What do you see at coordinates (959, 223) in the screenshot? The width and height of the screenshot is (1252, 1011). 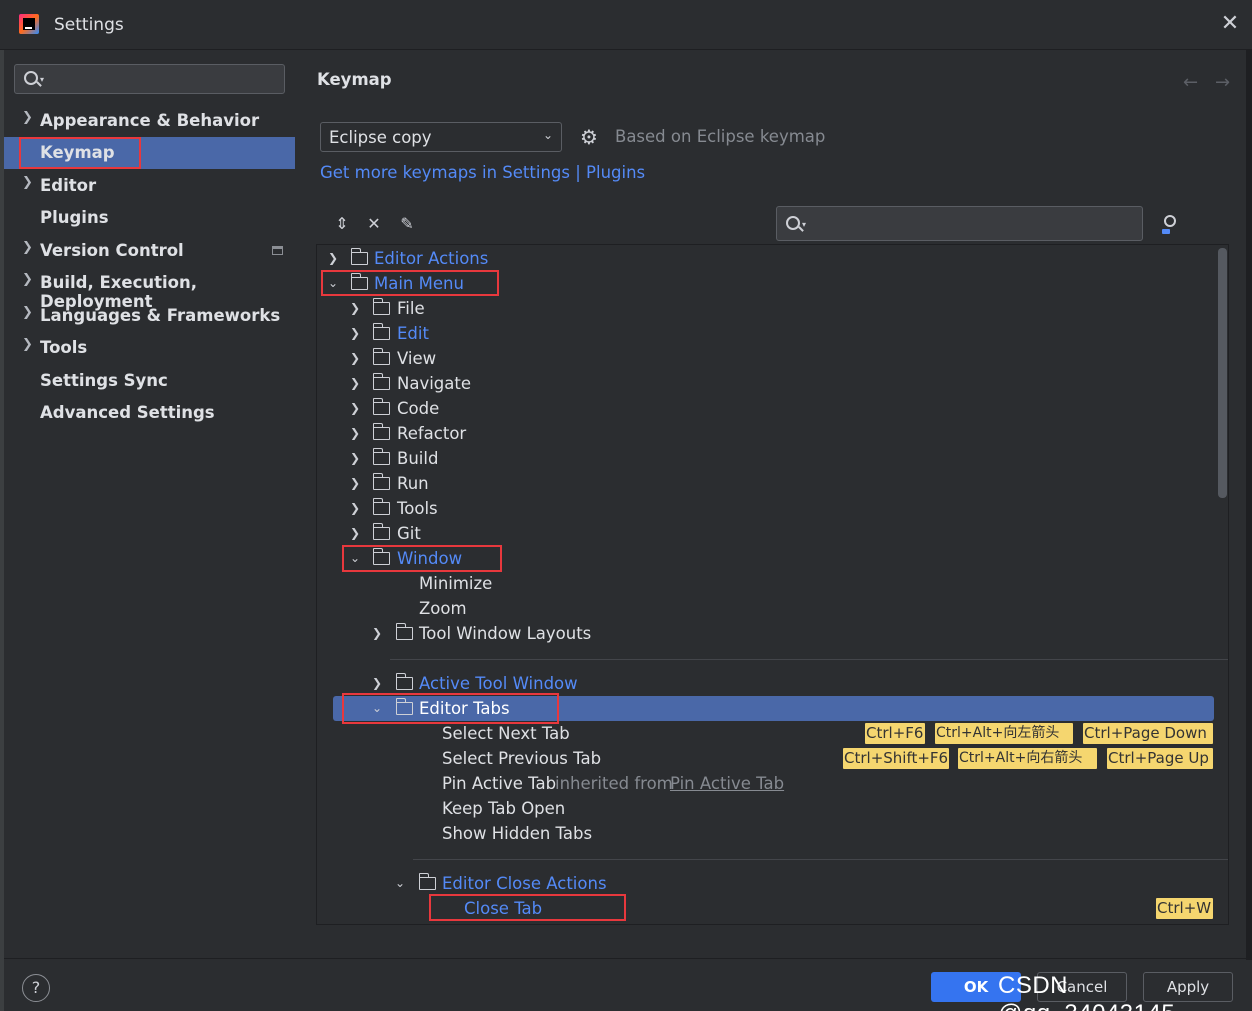 I see `action-search-input: ▾` at bounding box center [959, 223].